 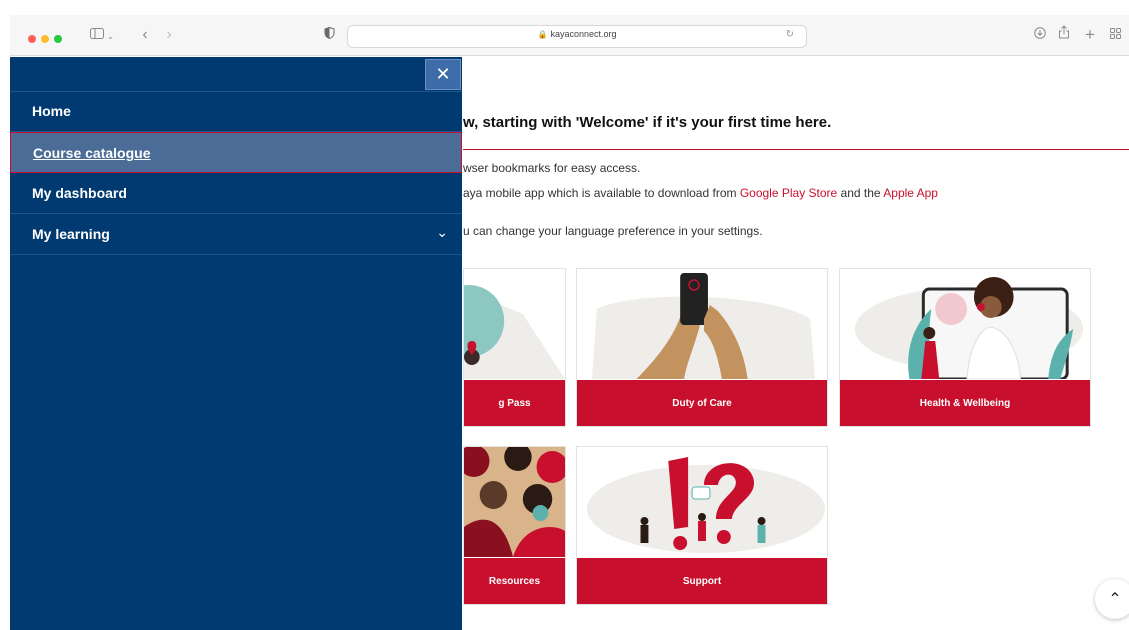 I want to click on scroll-to-top-button: ⌃, so click(x=1112, y=599).